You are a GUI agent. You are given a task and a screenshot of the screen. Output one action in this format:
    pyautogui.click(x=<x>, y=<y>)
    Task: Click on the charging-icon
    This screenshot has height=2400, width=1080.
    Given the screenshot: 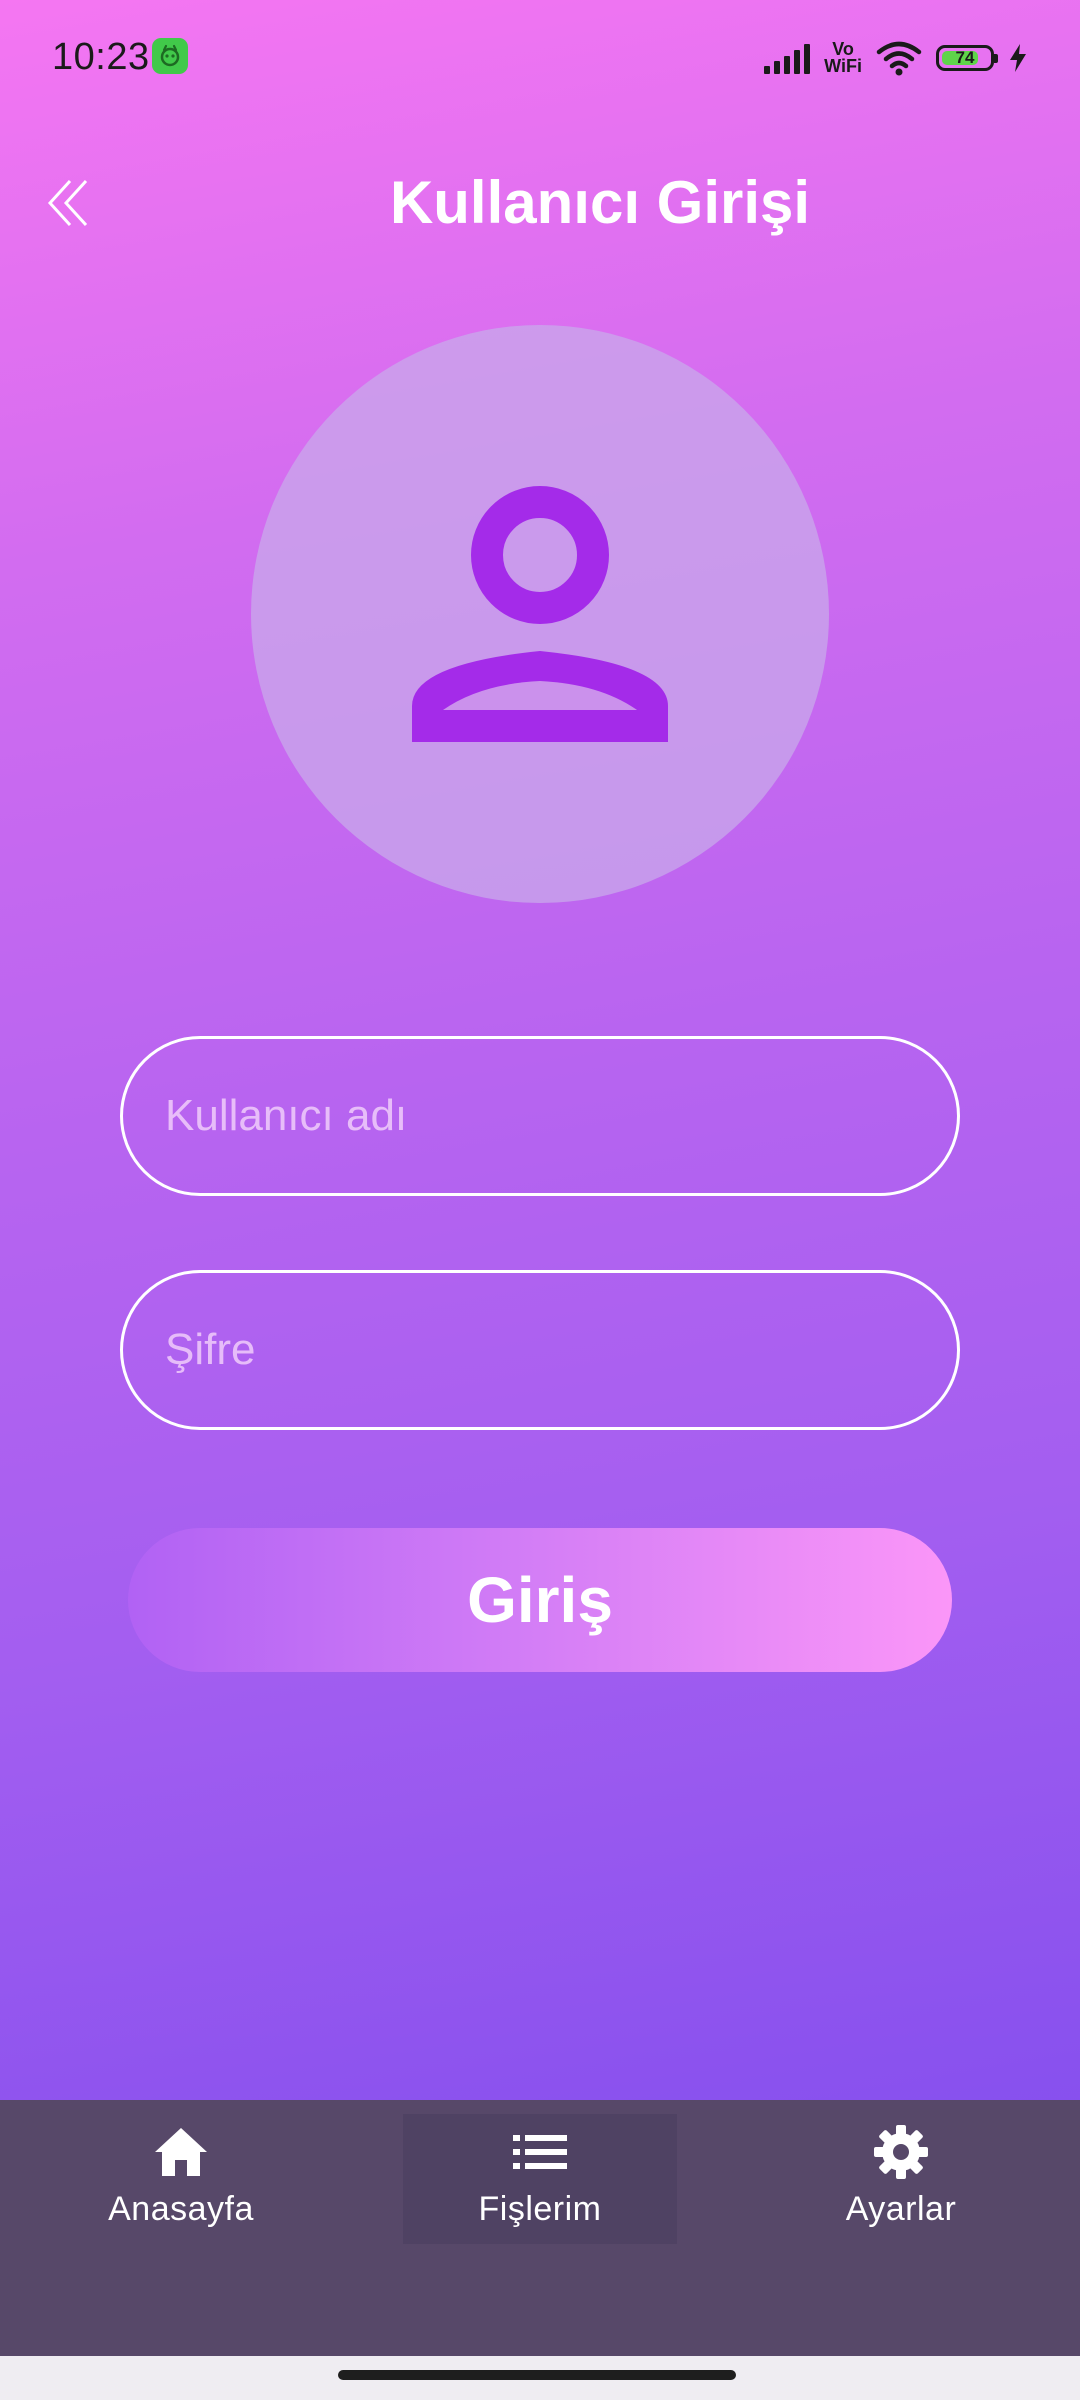 What is the action you would take?
    pyautogui.click(x=1018, y=58)
    